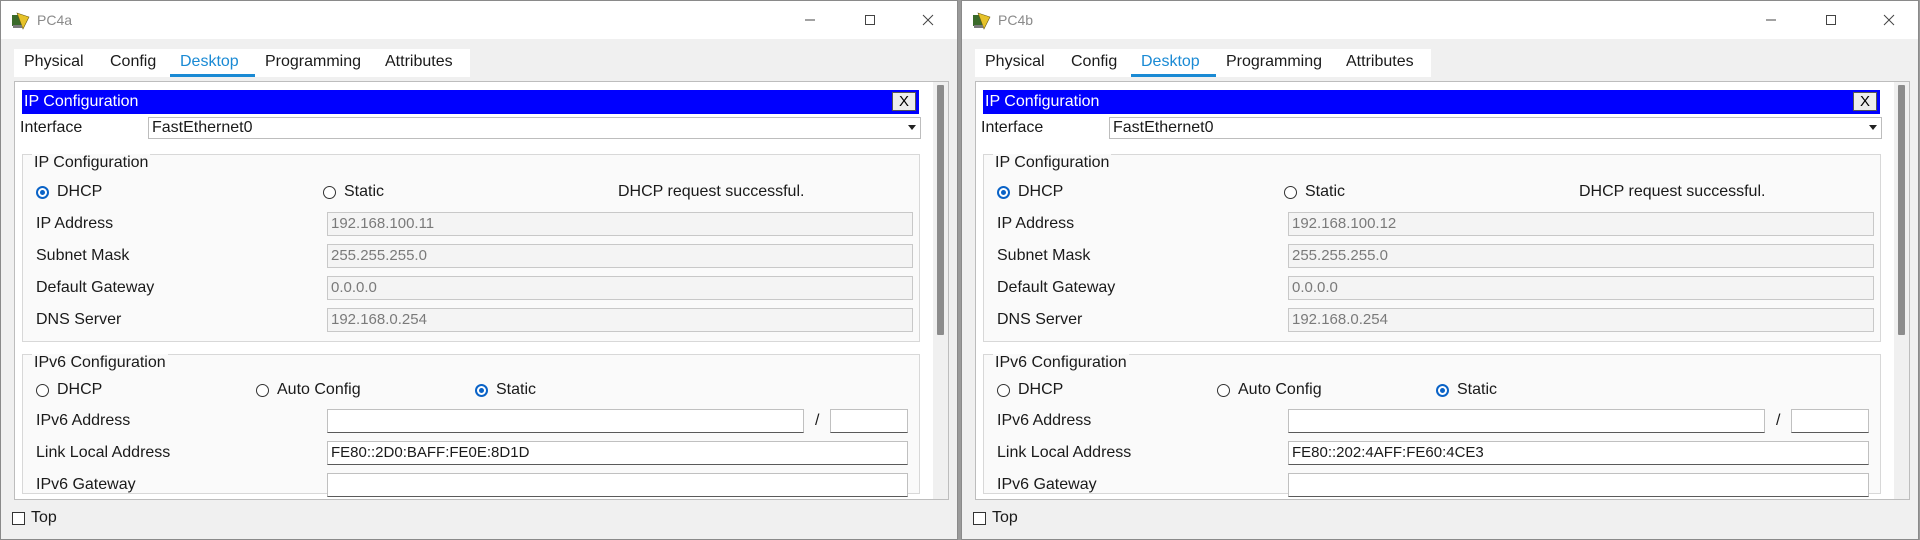  Describe the element at coordinates (1578, 453) in the screenshot. I see `link-local-field: FE80::202:4AFF:FE60:4CE3` at that location.